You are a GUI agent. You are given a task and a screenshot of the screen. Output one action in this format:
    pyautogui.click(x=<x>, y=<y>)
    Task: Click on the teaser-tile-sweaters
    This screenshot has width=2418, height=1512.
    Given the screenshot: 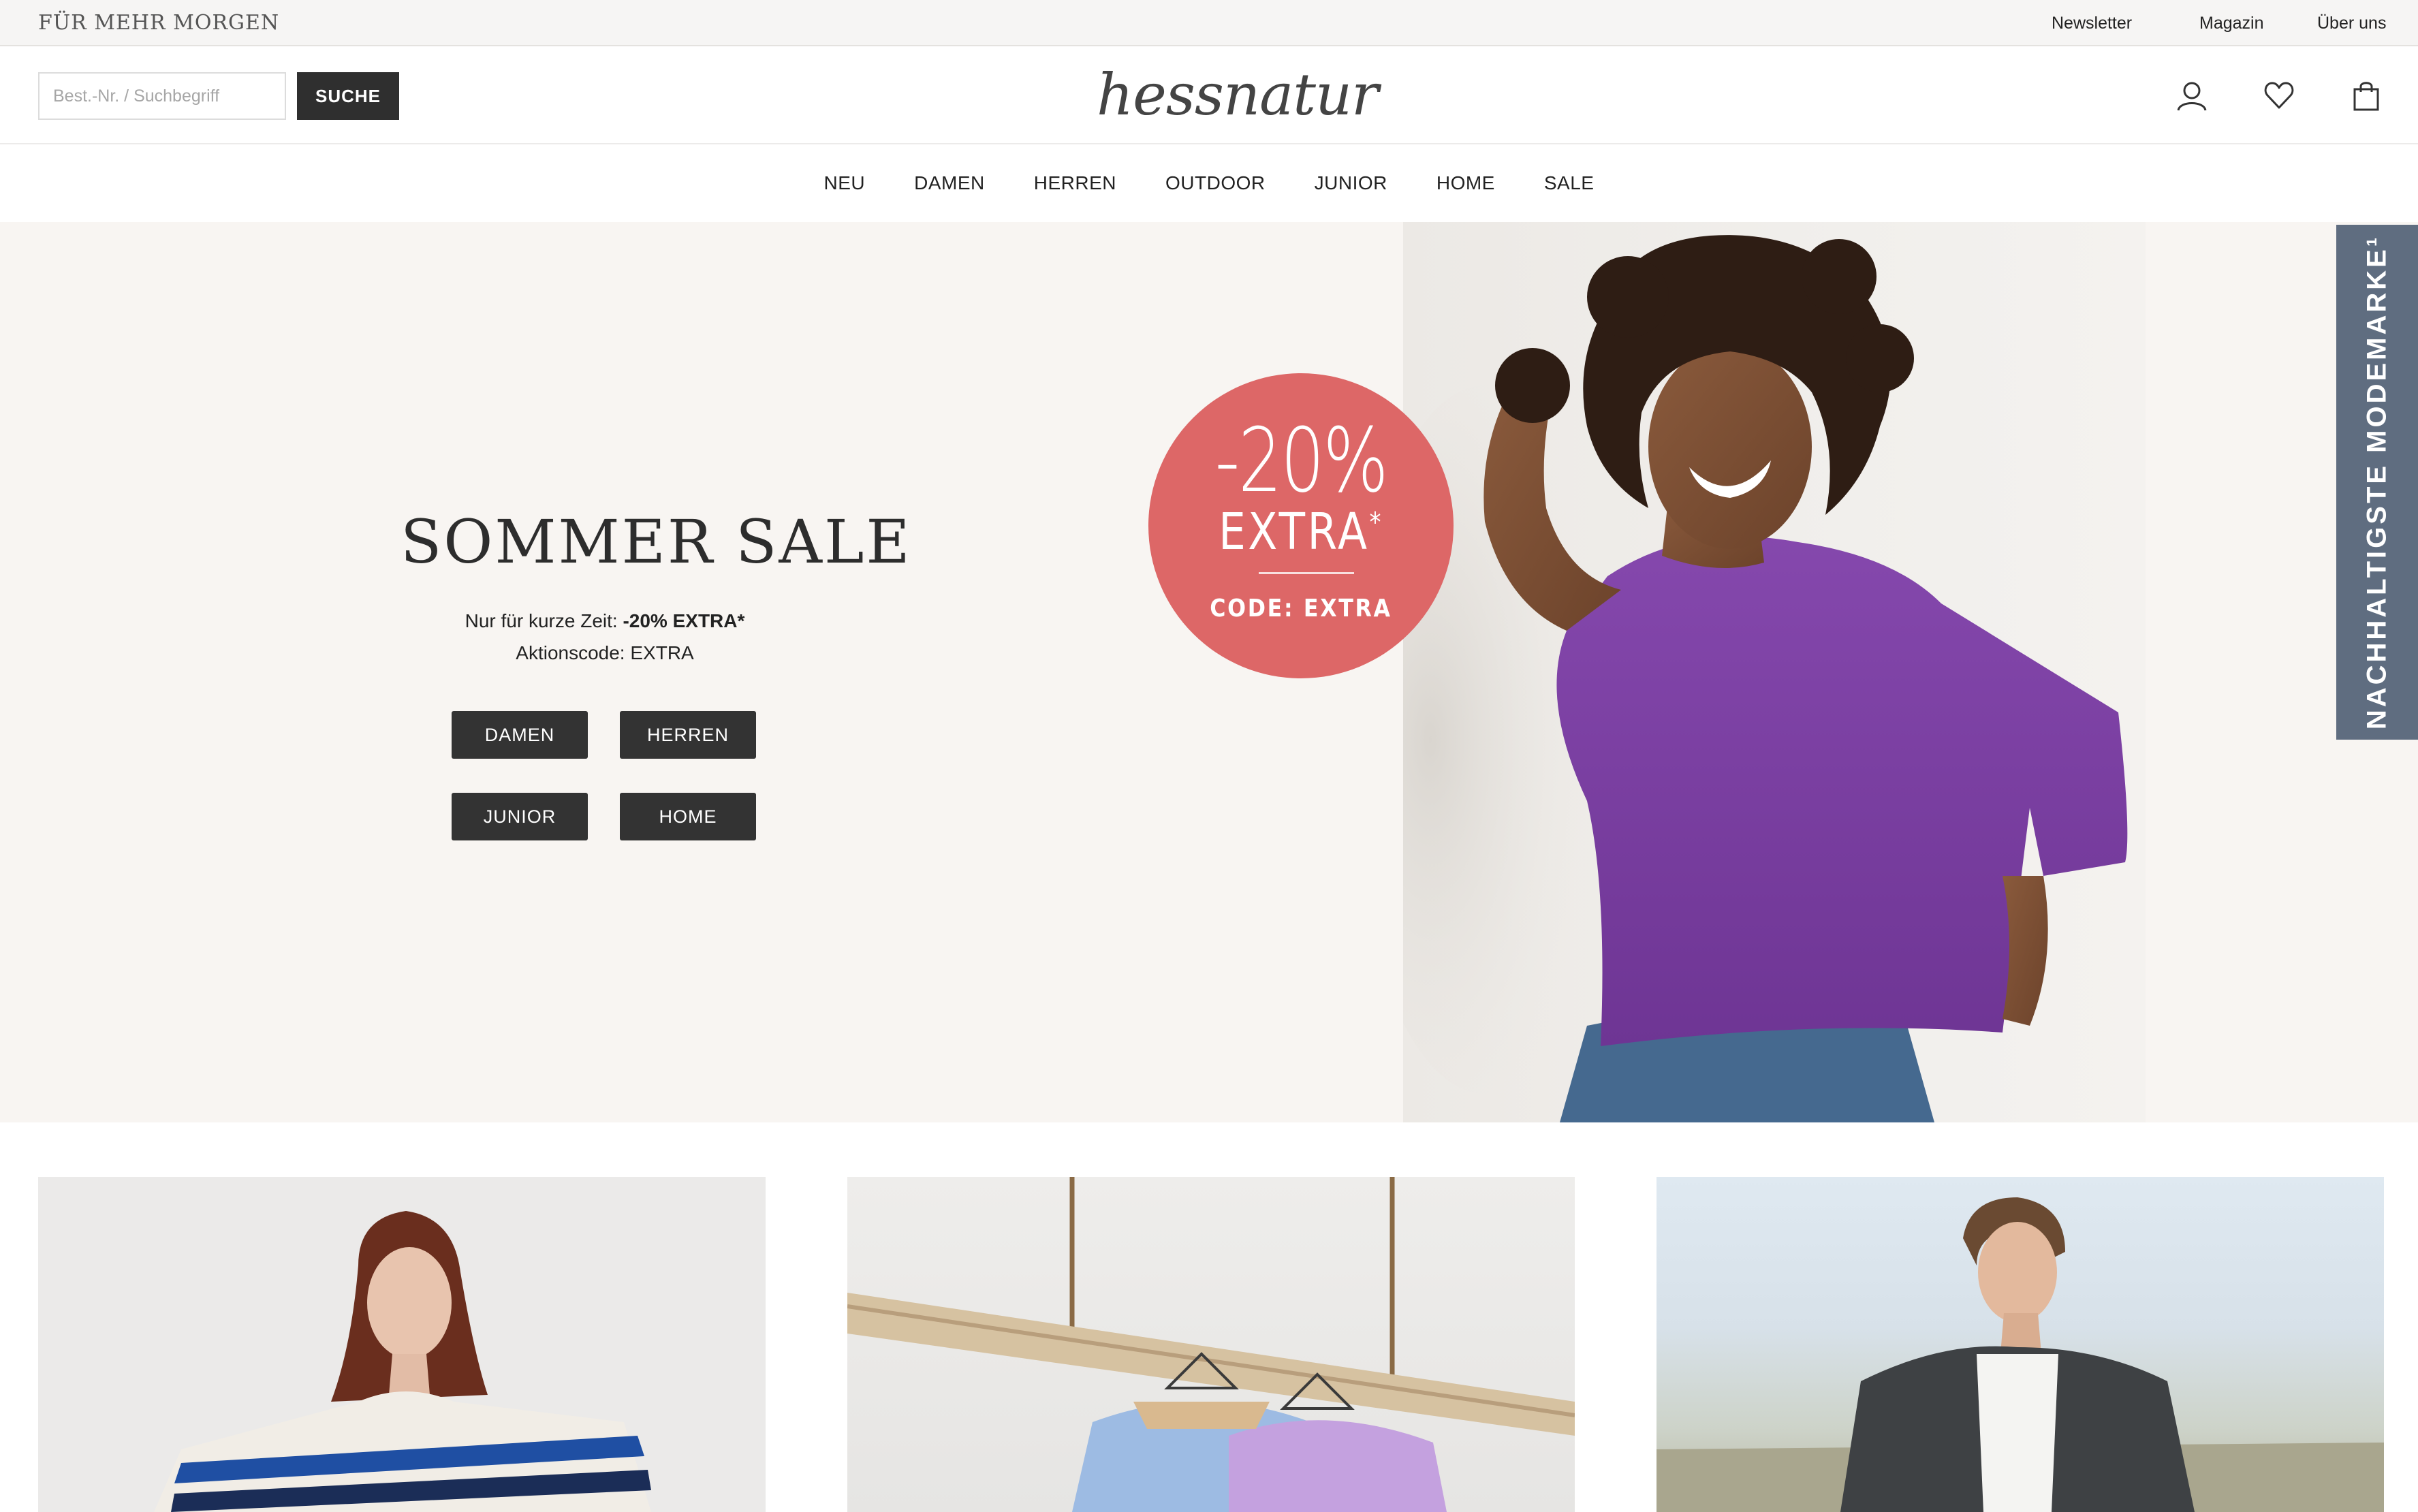 What is the action you would take?
    pyautogui.click(x=1211, y=1344)
    